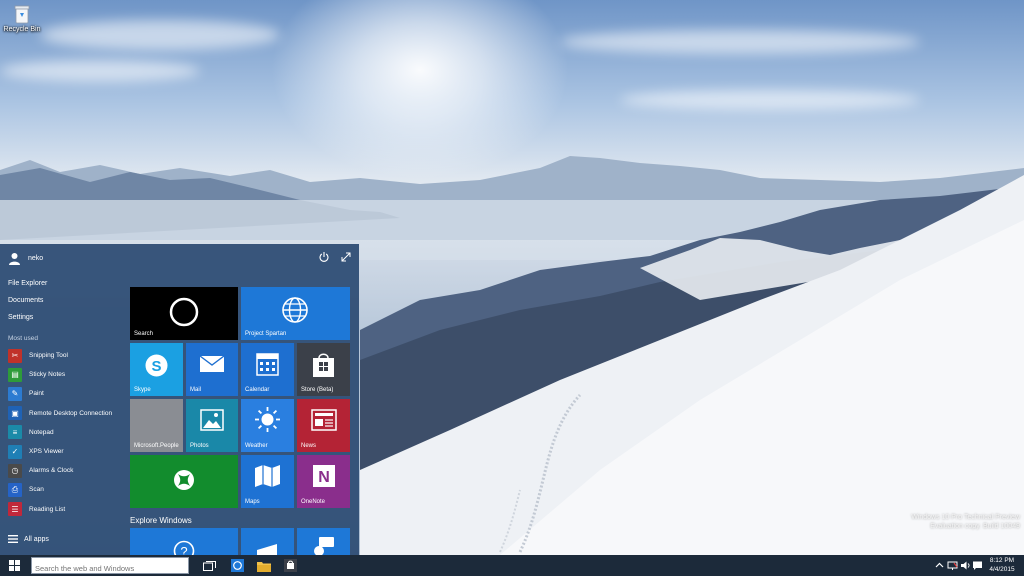  I want to click on onenote-icon: N, so click(324, 476).